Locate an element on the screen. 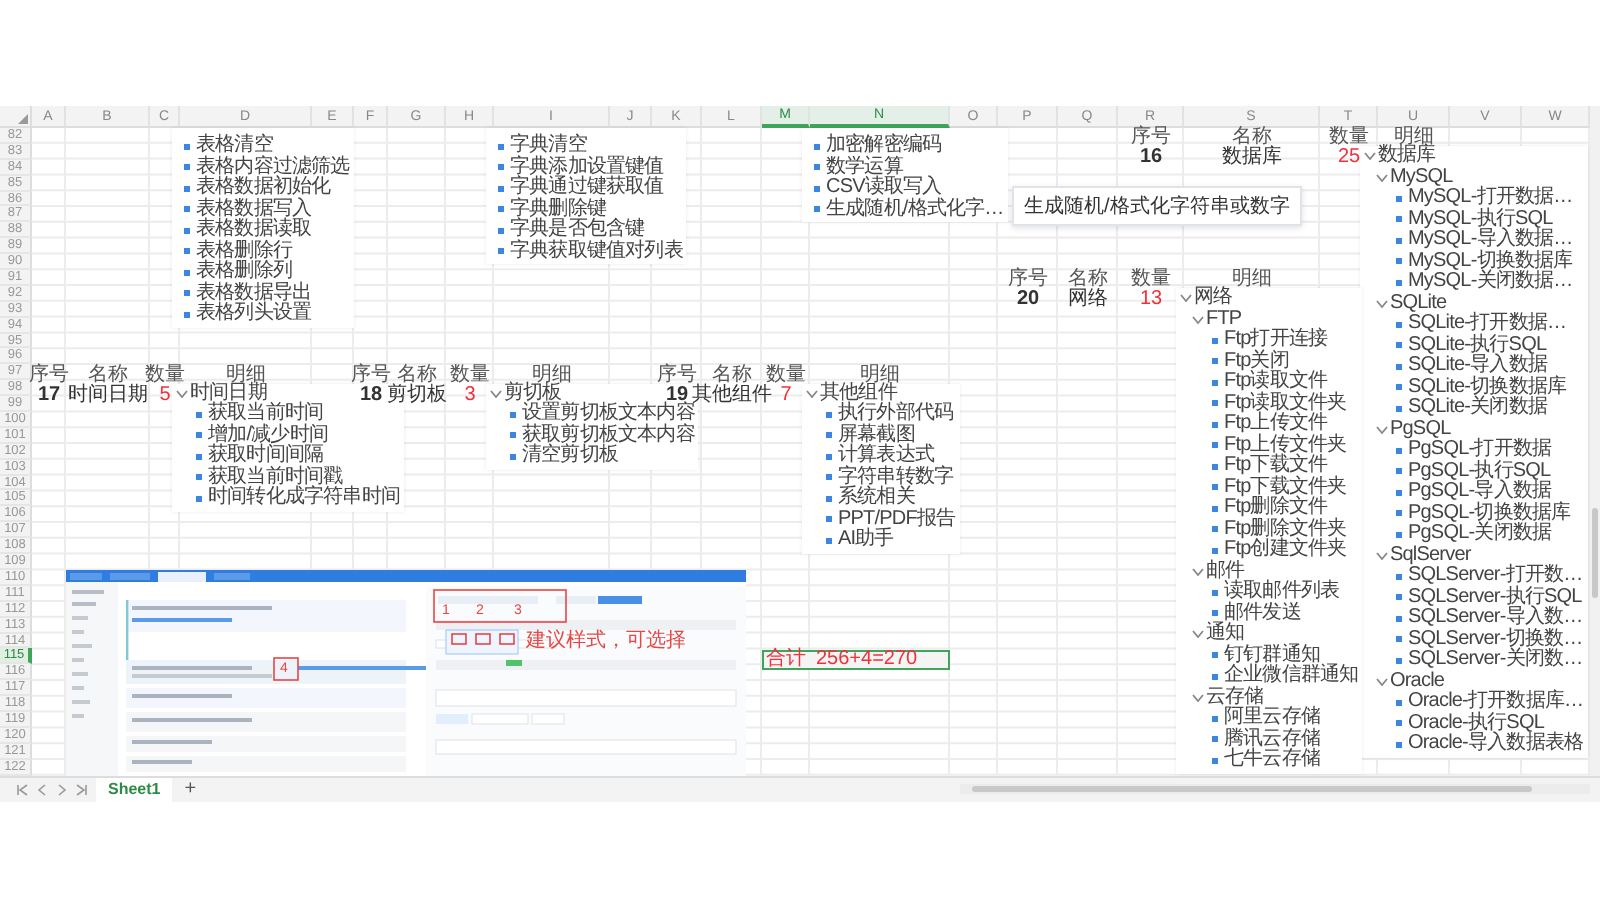  scrollbar-thumb is located at coordinates (1252, 788).